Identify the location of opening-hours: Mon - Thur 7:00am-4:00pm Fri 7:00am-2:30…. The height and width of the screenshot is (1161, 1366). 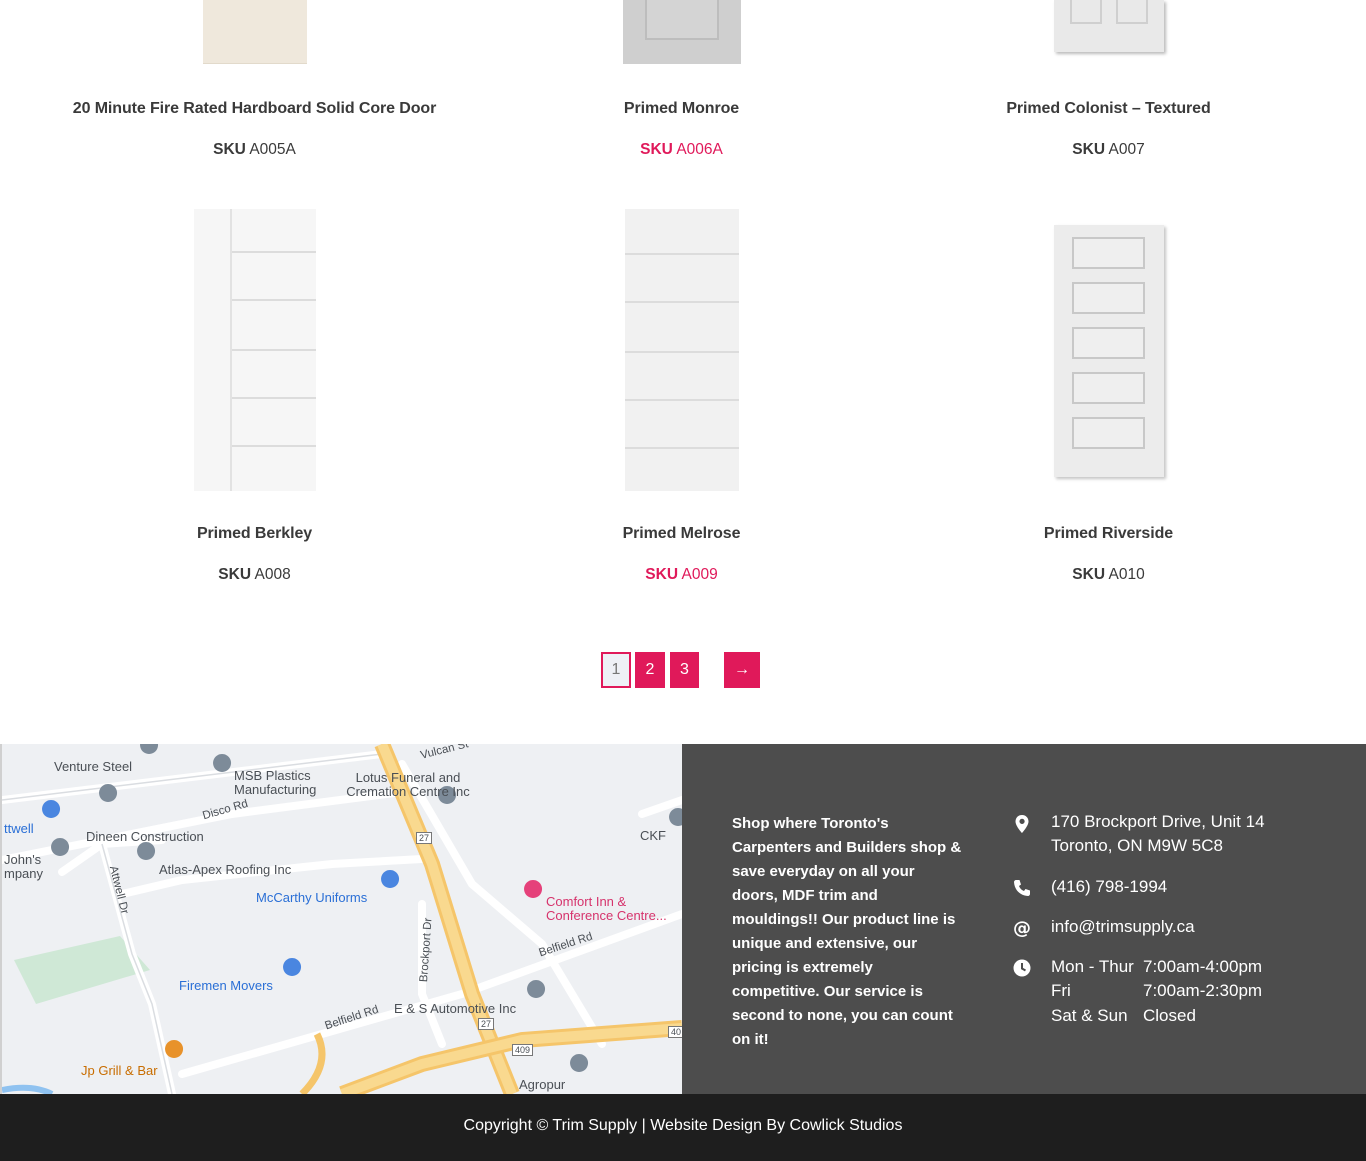
(1171, 993).